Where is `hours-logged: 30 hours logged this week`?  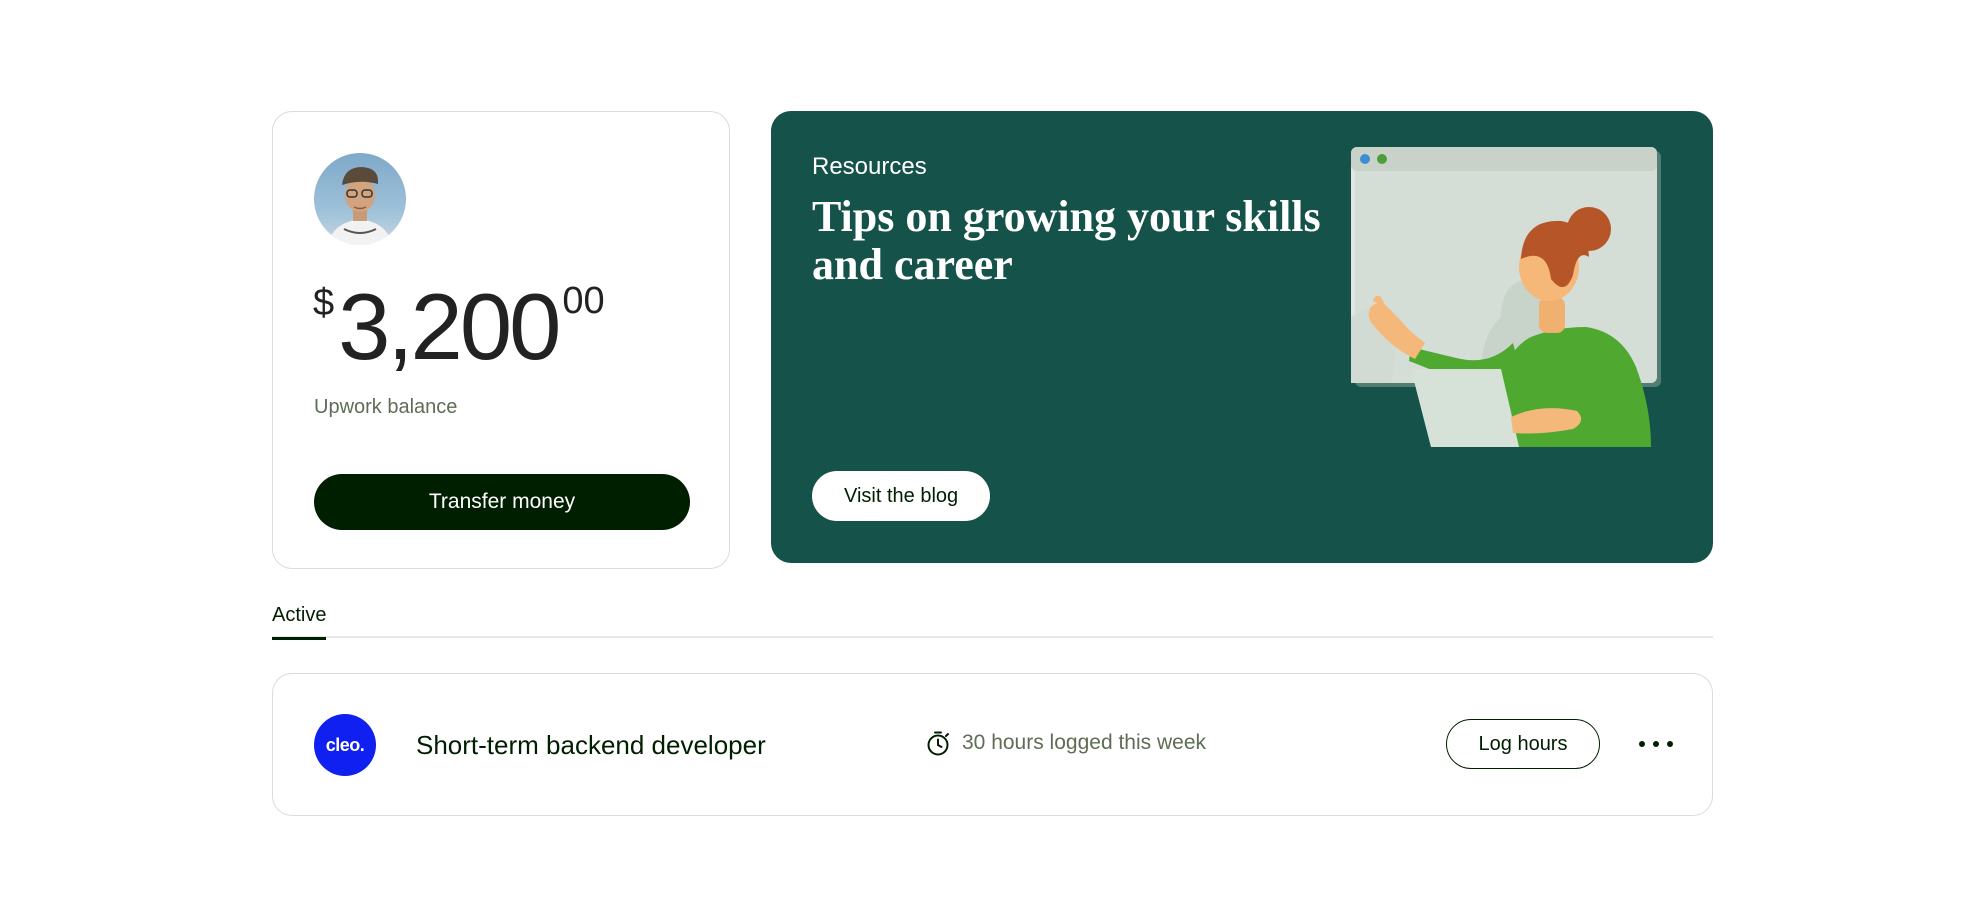 hours-logged: 30 hours logged this week is located at coordinates (1065, 743).